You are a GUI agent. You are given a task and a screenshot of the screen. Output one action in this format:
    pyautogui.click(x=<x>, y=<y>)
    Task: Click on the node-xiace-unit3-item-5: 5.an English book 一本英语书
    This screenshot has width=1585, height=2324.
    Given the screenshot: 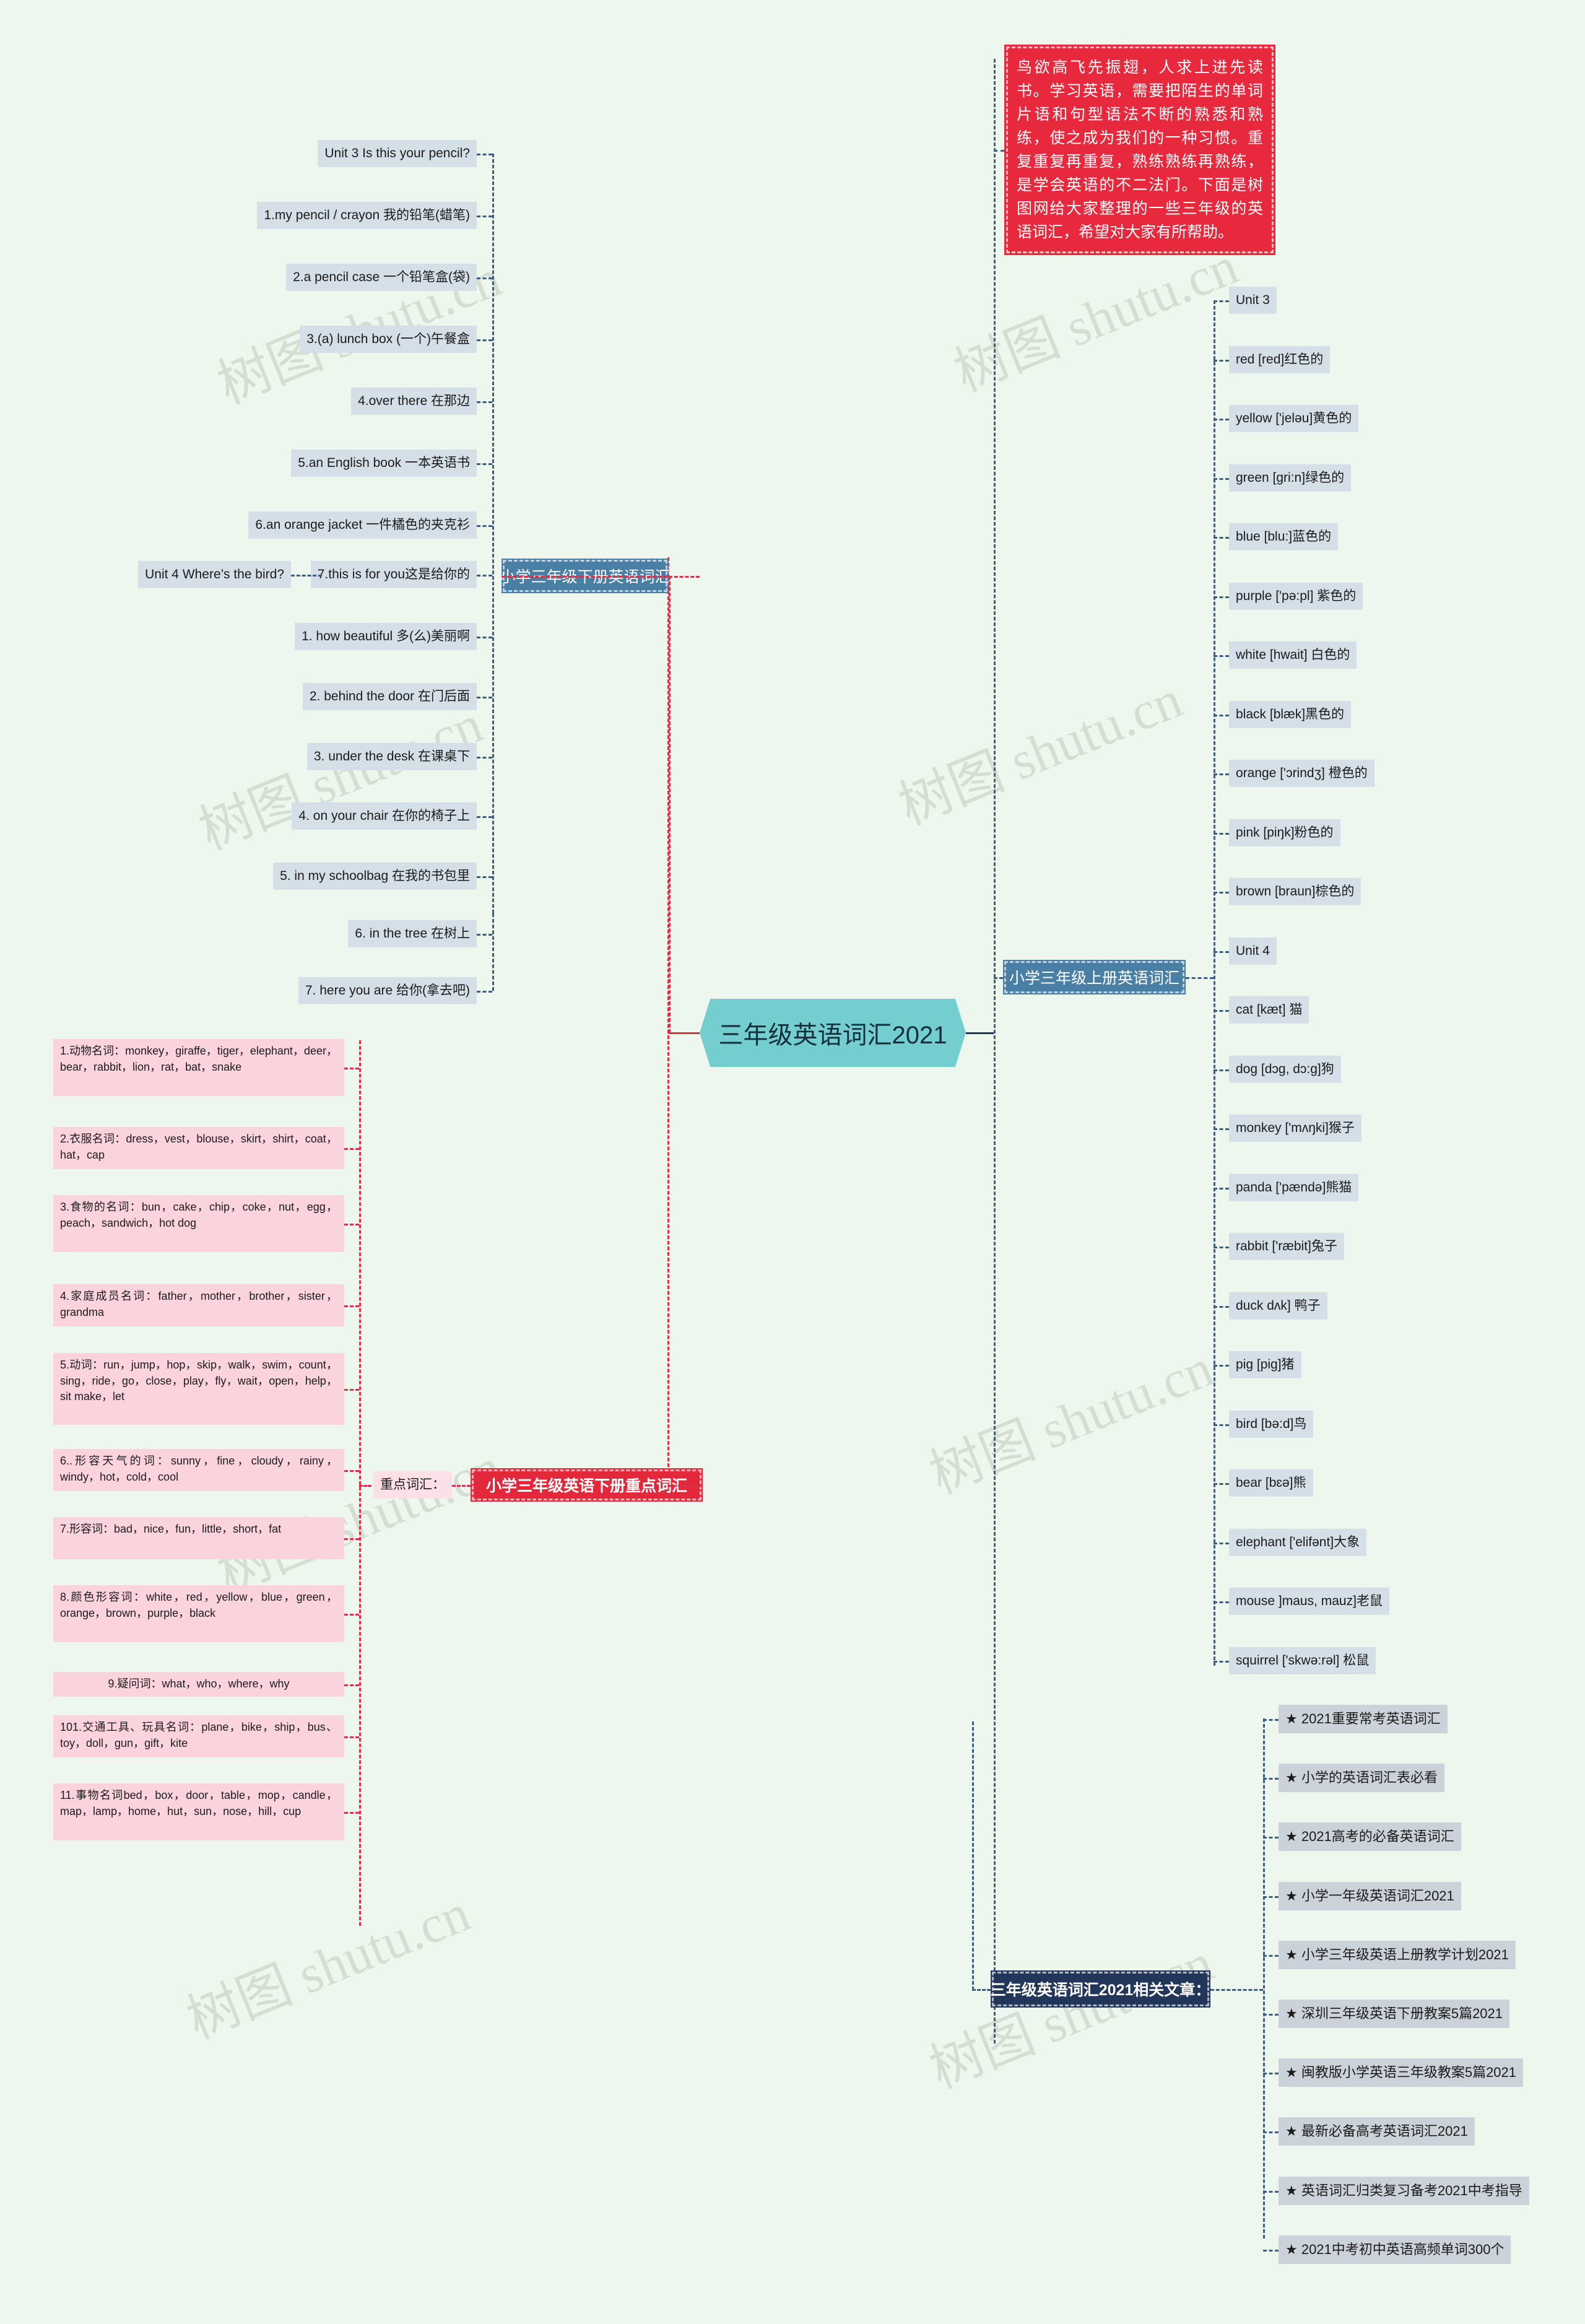 What is the action you would take?
    pyautogui.click(x=384, y=463)
    